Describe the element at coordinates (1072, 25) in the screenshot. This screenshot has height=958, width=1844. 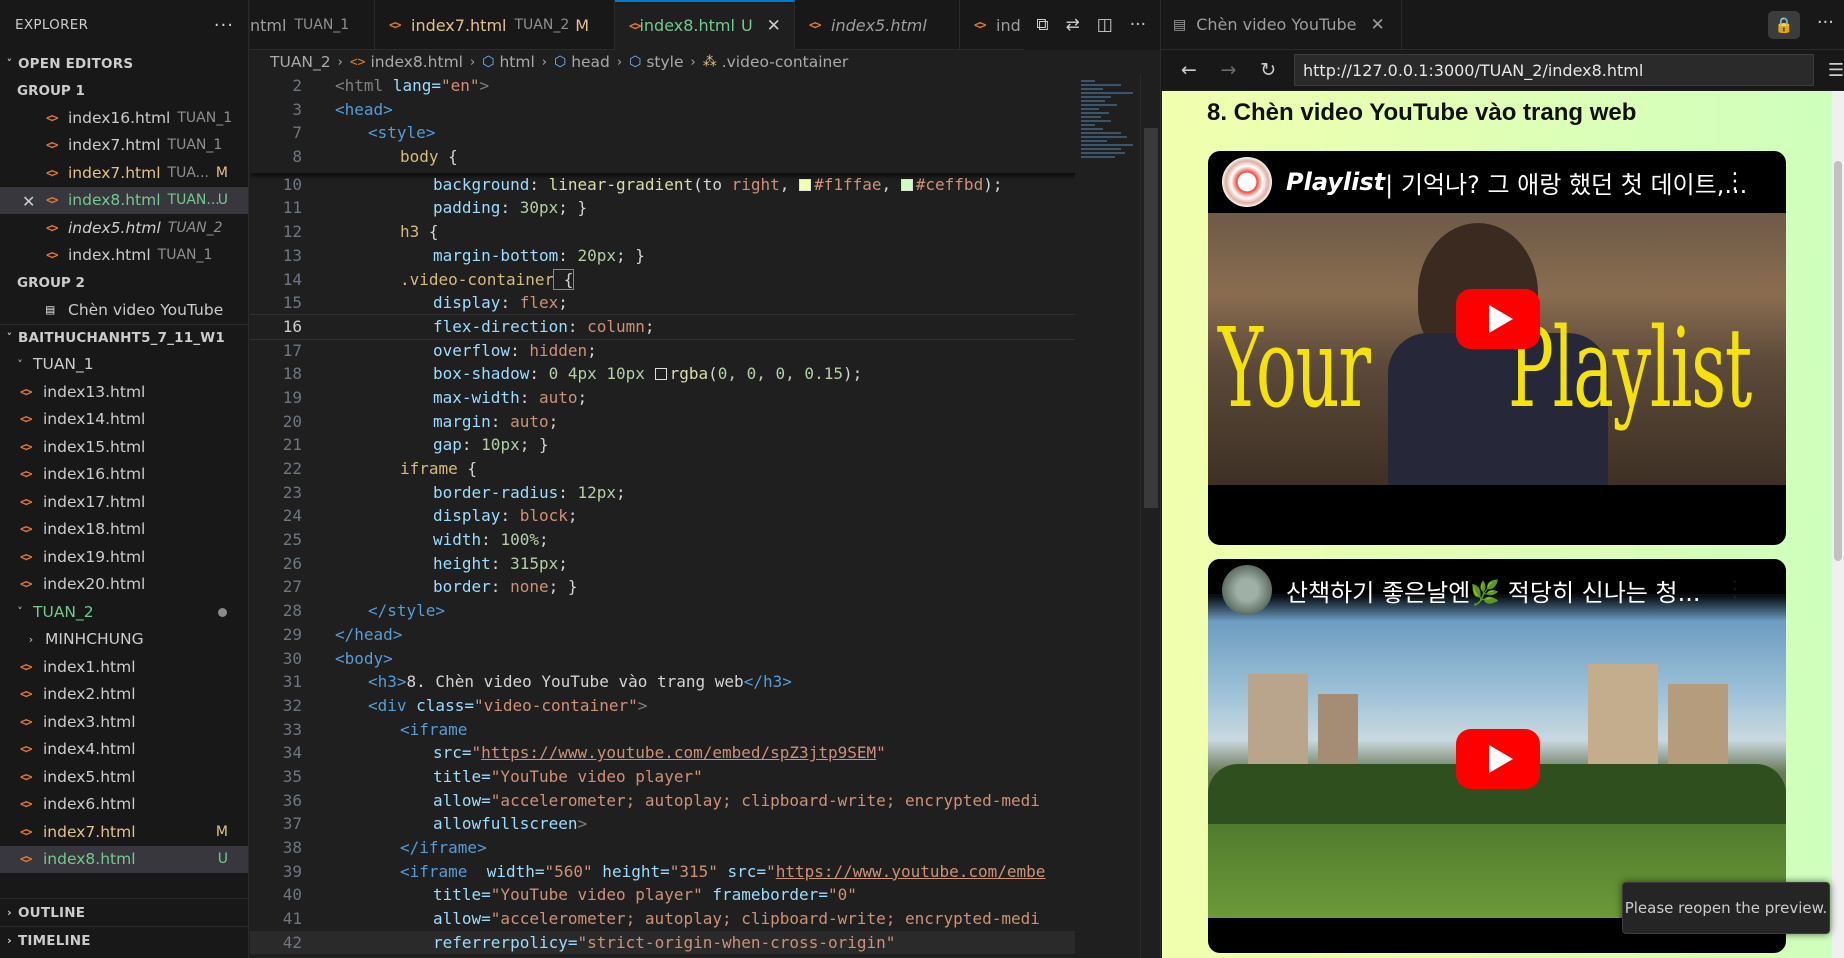
I see `compare-changes-icon: ⇄` at that location.